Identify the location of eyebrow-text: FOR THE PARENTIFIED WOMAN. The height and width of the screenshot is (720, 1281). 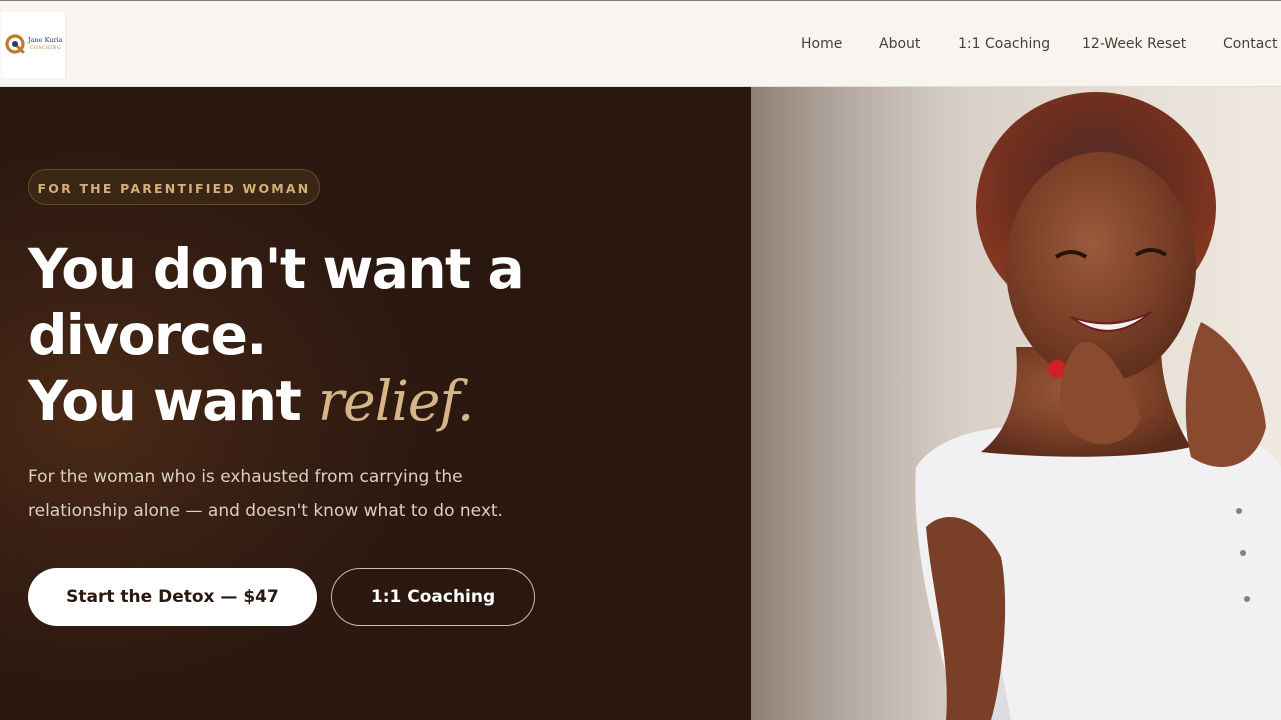
(174, 188).